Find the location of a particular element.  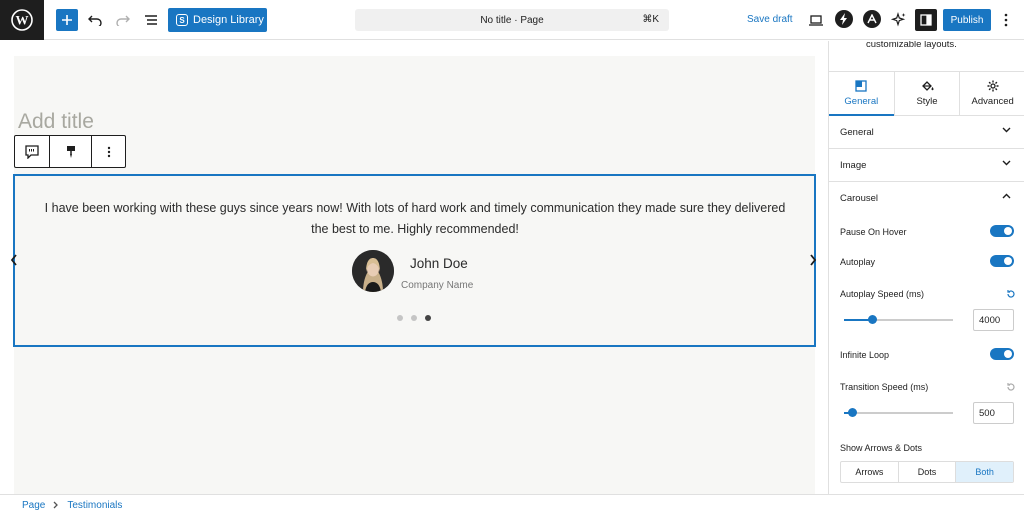

list-view-icon is located at coordinates (151, 20).